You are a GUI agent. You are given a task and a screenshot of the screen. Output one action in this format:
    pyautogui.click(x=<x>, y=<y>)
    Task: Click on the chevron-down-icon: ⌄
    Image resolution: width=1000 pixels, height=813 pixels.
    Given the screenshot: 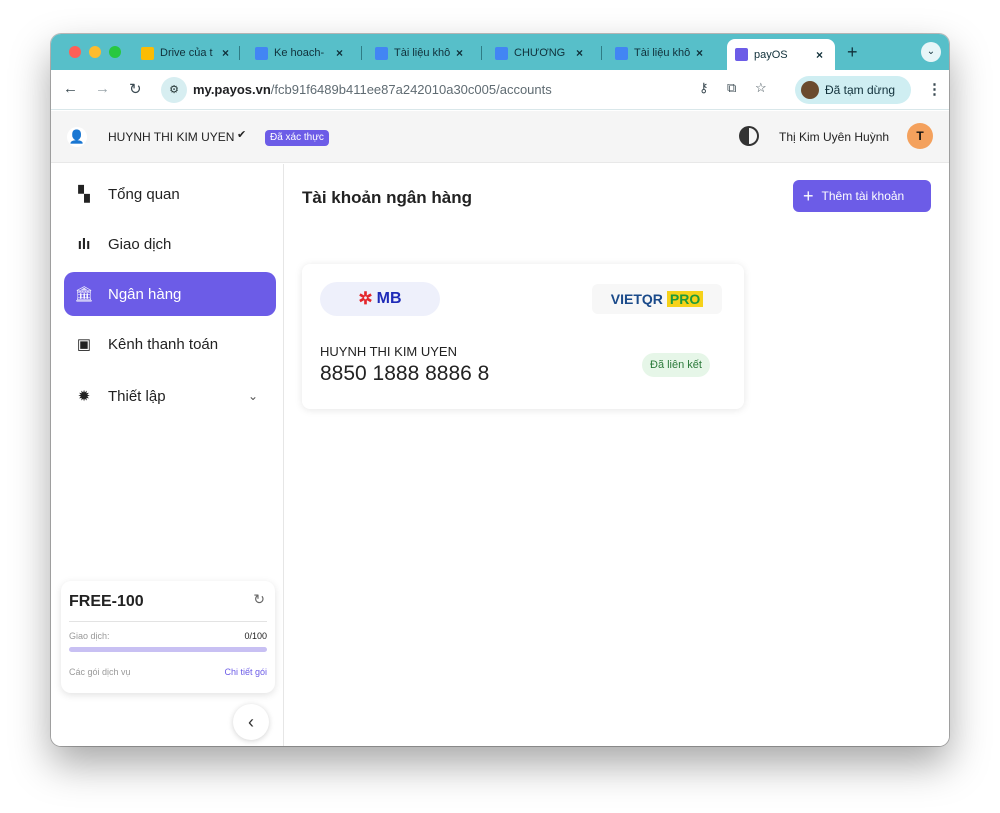 What is the action you would take?
    pyautogui.click(x=252, y=396)
    